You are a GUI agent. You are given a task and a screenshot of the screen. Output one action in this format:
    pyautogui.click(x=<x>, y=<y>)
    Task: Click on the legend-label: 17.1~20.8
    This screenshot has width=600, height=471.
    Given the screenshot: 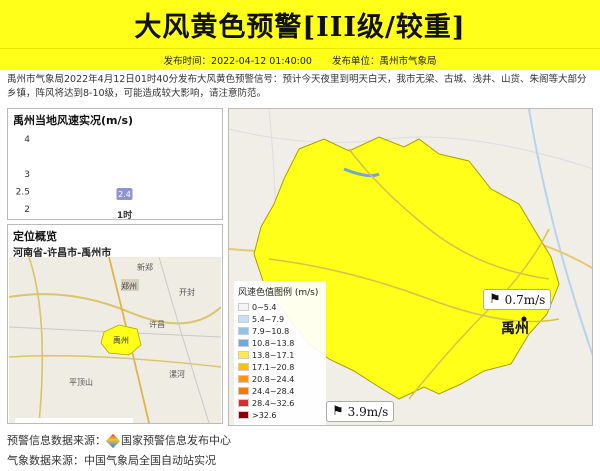 What is the action you would take?
    pyautogui.click(x=273, y=367)
    